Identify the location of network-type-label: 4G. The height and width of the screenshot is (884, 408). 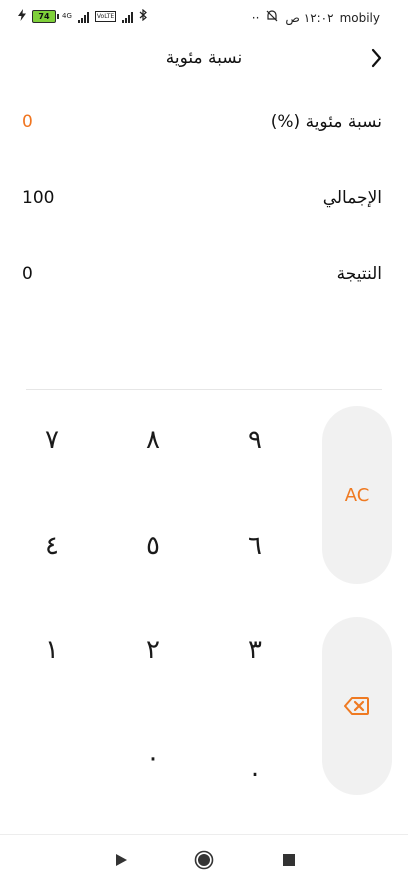
(67, 16).